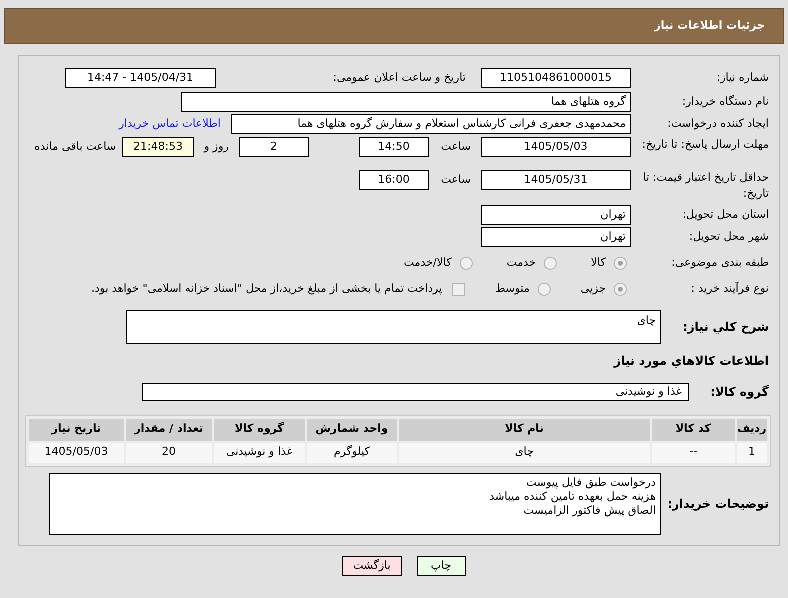  What do you see at coordinates (259, 452) in the screenshot?
I see `table-cell: غذا و نوشیدنی` at bounding box center [259, 452].